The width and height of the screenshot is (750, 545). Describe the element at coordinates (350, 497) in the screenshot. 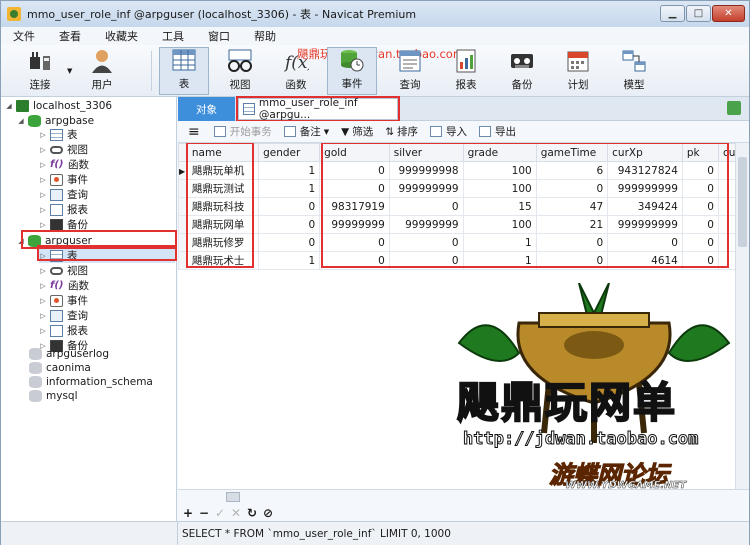

I see `horizontal-scrollbar` at that location.